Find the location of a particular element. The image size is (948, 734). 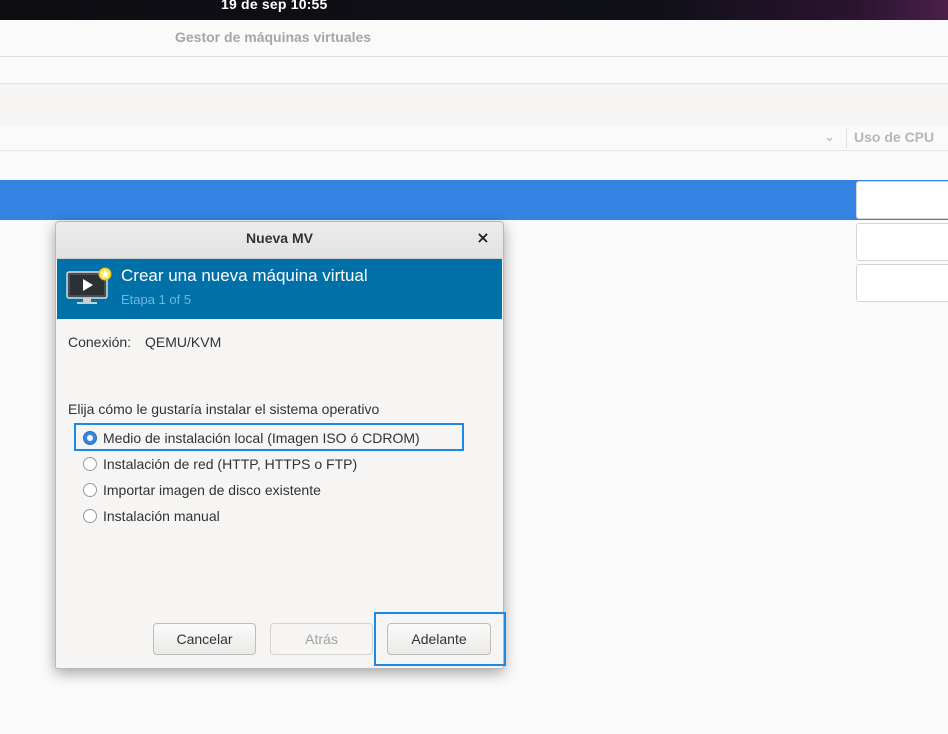

radio-import-disk: Importar imagen de disco existente is located at coordinates (202, 490).